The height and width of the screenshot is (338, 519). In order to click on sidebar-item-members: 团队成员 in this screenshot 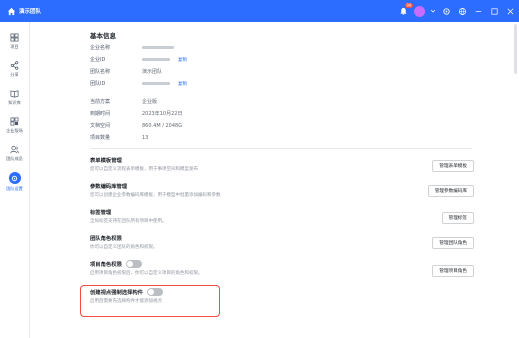, I will do `click(14, 153)`.